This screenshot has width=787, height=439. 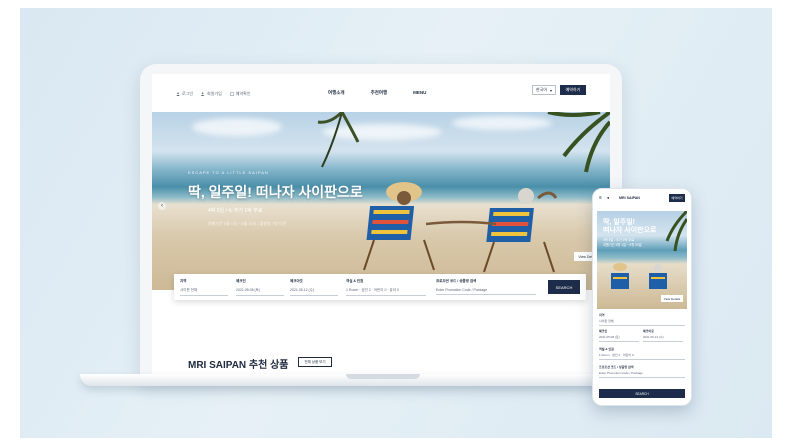 What do you see at coordinates (564, 287) in the screenshot?
I see `search-button: SEARCH` at bounding box center [564, 287].